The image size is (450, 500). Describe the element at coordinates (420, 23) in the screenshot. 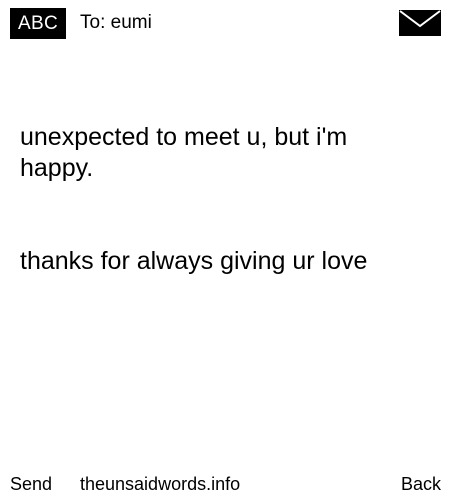

I see `envelope-icon` at that location.